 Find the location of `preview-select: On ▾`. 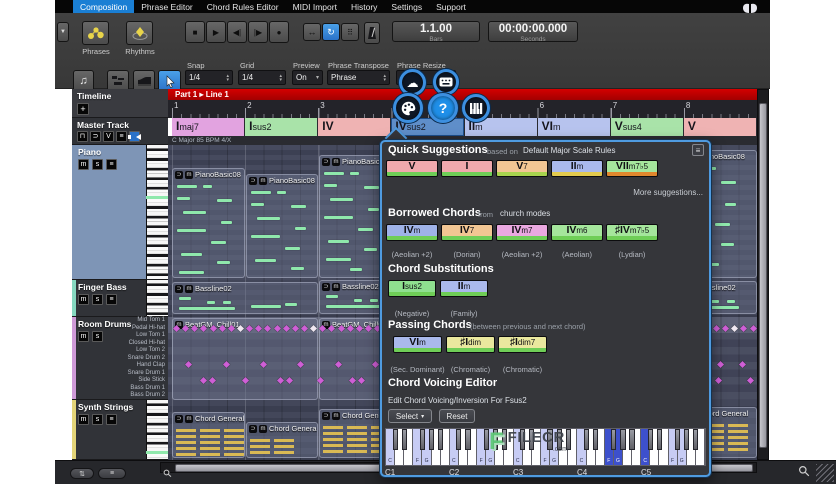

preview-select: On ▾ is located at coordinates (307, 77).